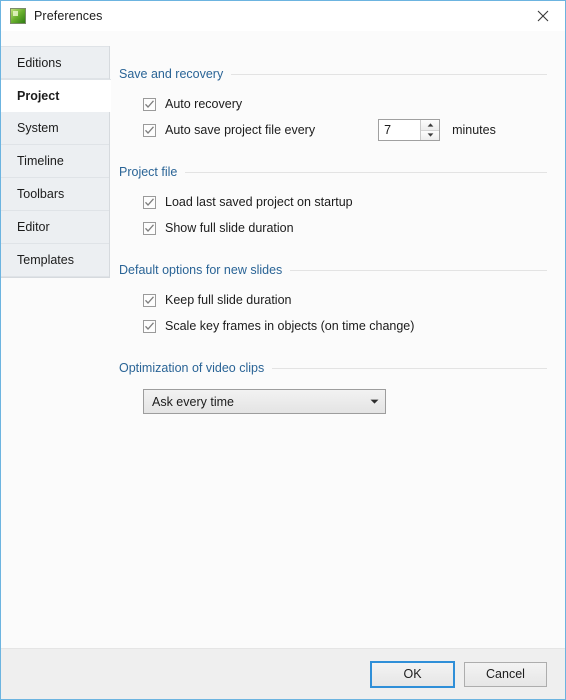 Image resolution: width=566 pixels, height=700 pixels. I want to click on checkbox-load-last-saved-project, so click(149, 202).